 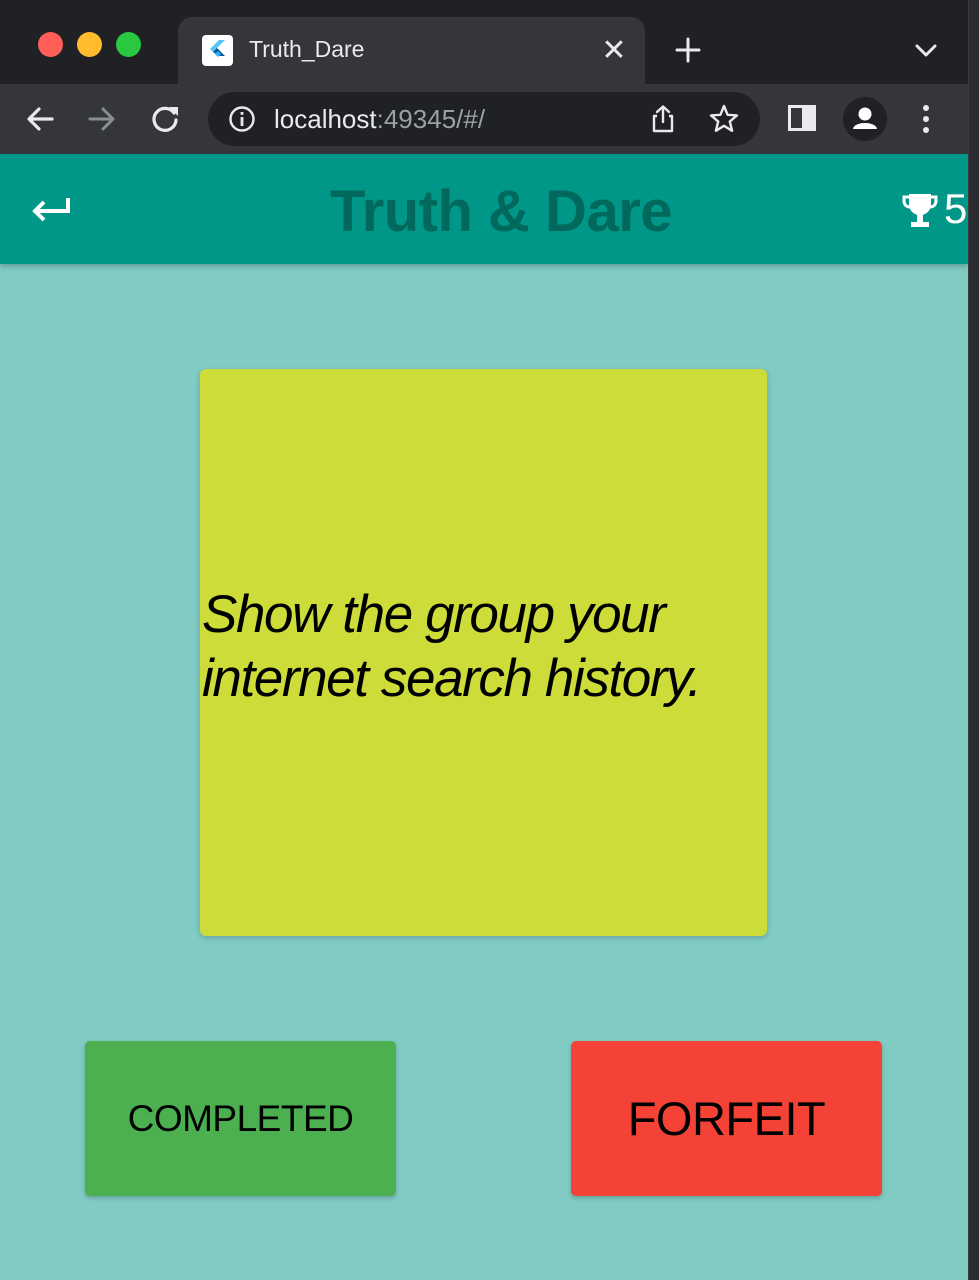 I want to click on url-host: localhost, so click(x=325, y=119).